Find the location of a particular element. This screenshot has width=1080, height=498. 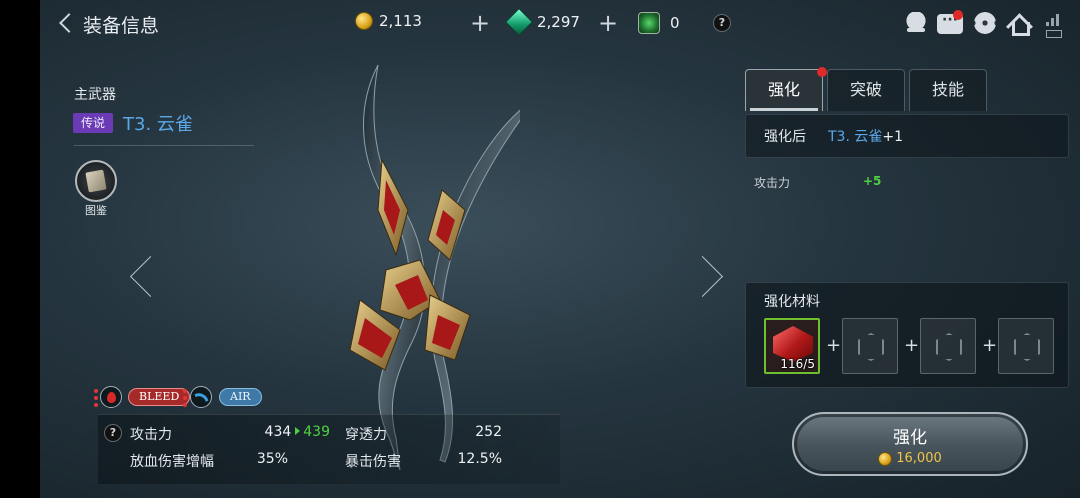

enhance-after-name: T3. 云雀+1 is located at coordinates (865, 136).